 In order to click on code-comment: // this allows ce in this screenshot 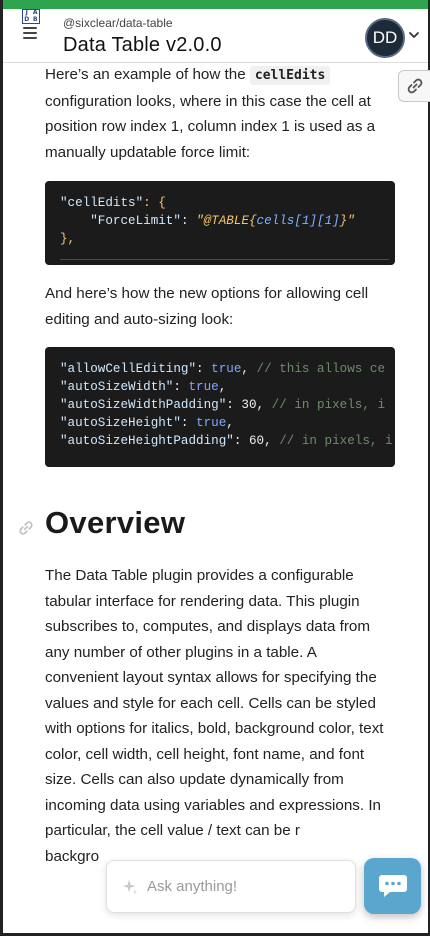, I will do `click(321, 369)`.